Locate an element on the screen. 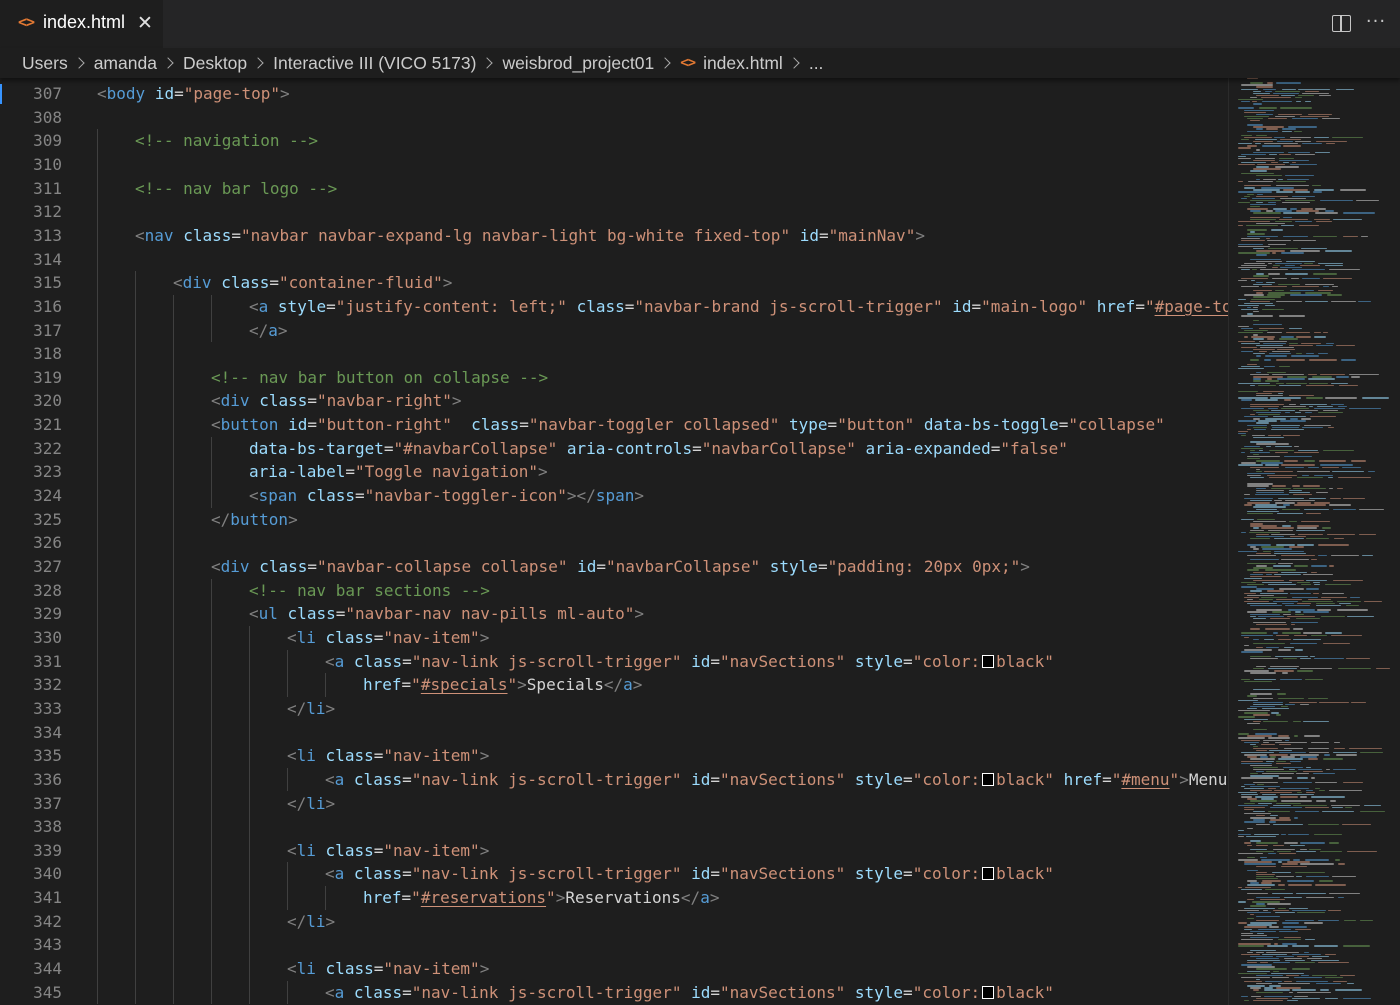 Image resolution: width=1400 pixels, height=1005 pixels. code-line: 320 <div class="navbar-right"> is located at coordinates (614, 401).